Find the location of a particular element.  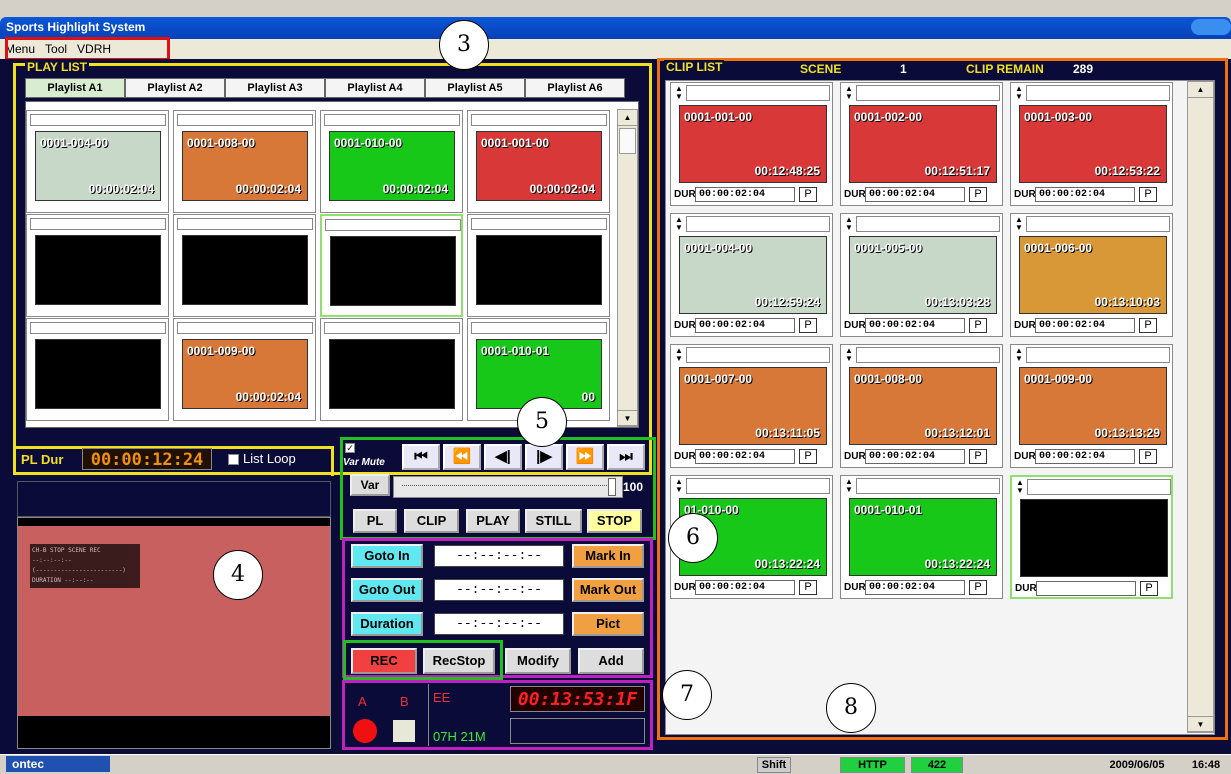

tab-playlist-a5: Playlist A5 is located at coordinates (475, 88).